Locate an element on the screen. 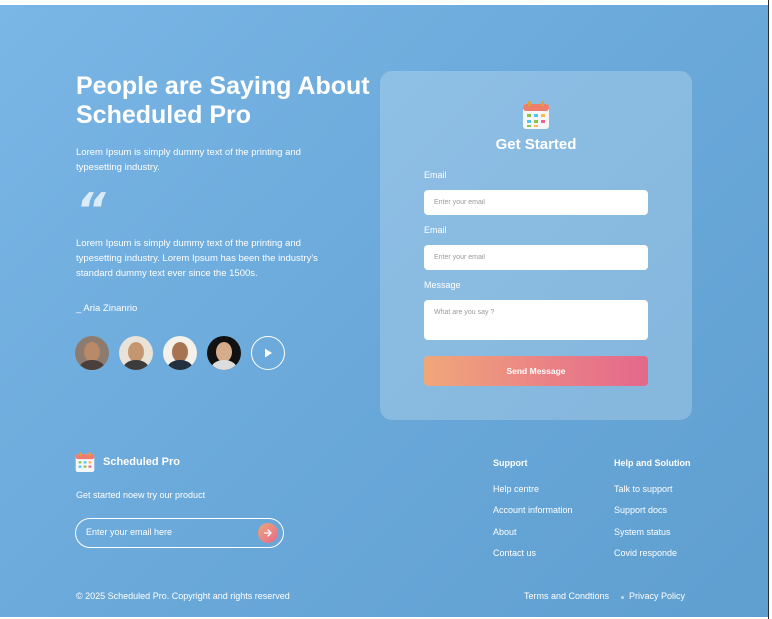 This screenshot has height=619, width=772. footer-brand: Scheduled Pro is located at coordinates (142, 462).